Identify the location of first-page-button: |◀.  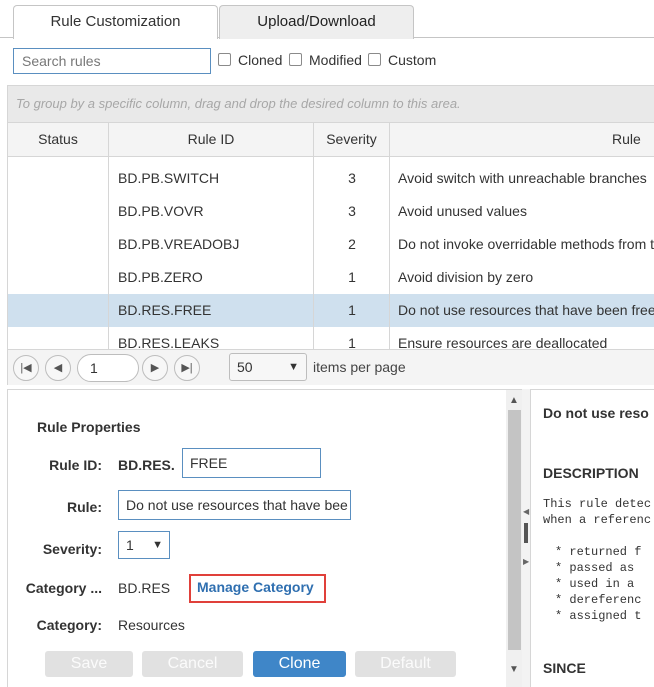
(26, 368).